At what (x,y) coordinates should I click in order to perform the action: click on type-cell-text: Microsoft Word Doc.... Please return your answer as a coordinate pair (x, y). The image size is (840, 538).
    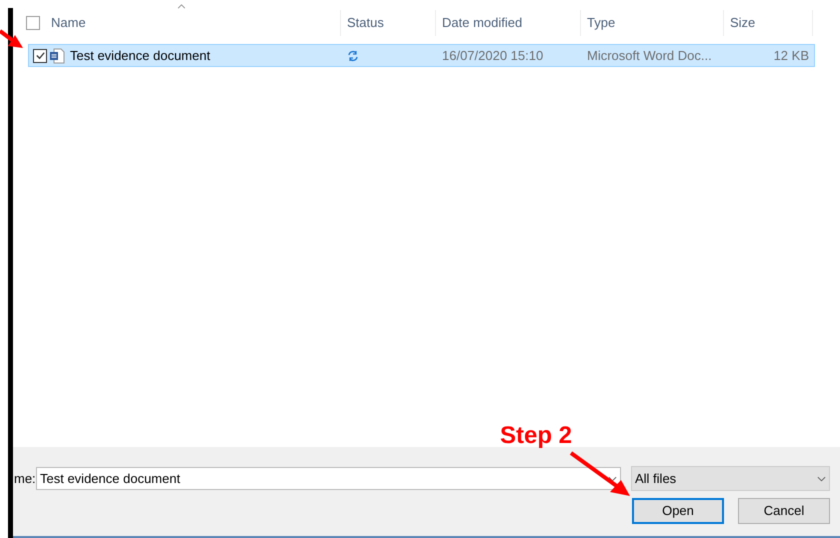
    Looking at the image, I should click on (649, 55).